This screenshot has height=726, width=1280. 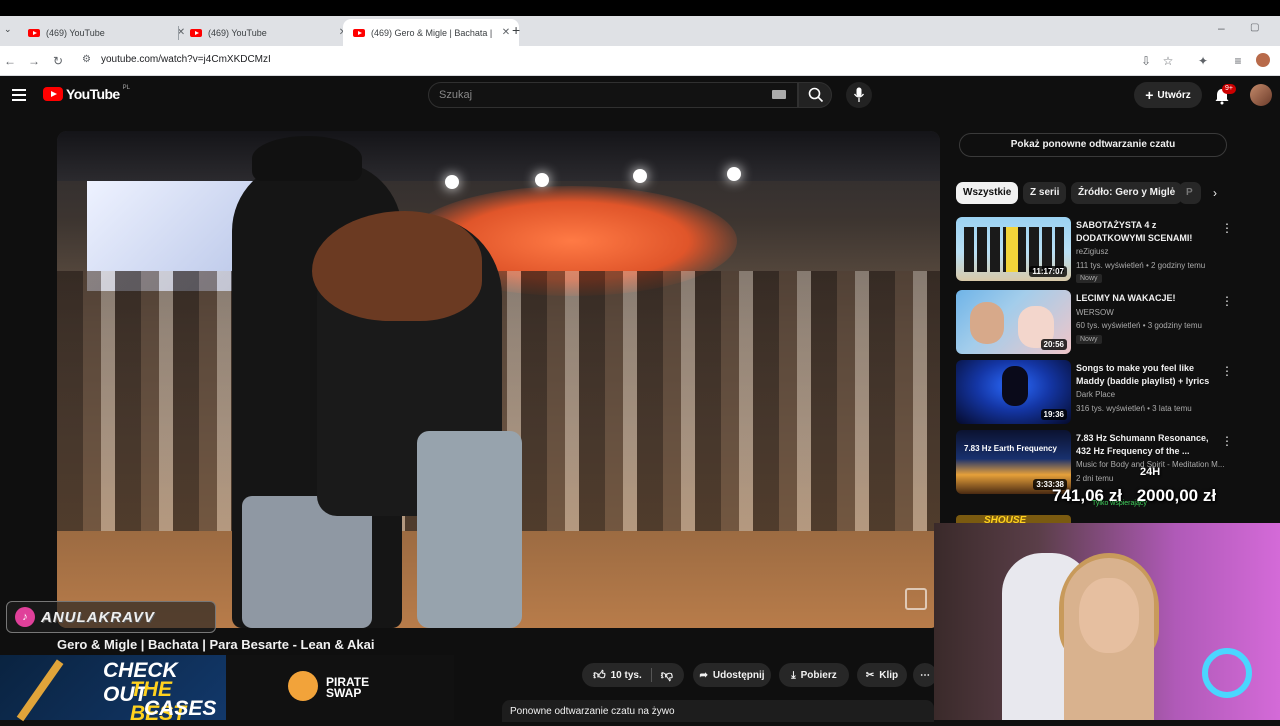 What do you see at coordinates (1238, 61) in the screenshot?
I see `menu-list-icon: ≡` at bounding box center [1238, 61].